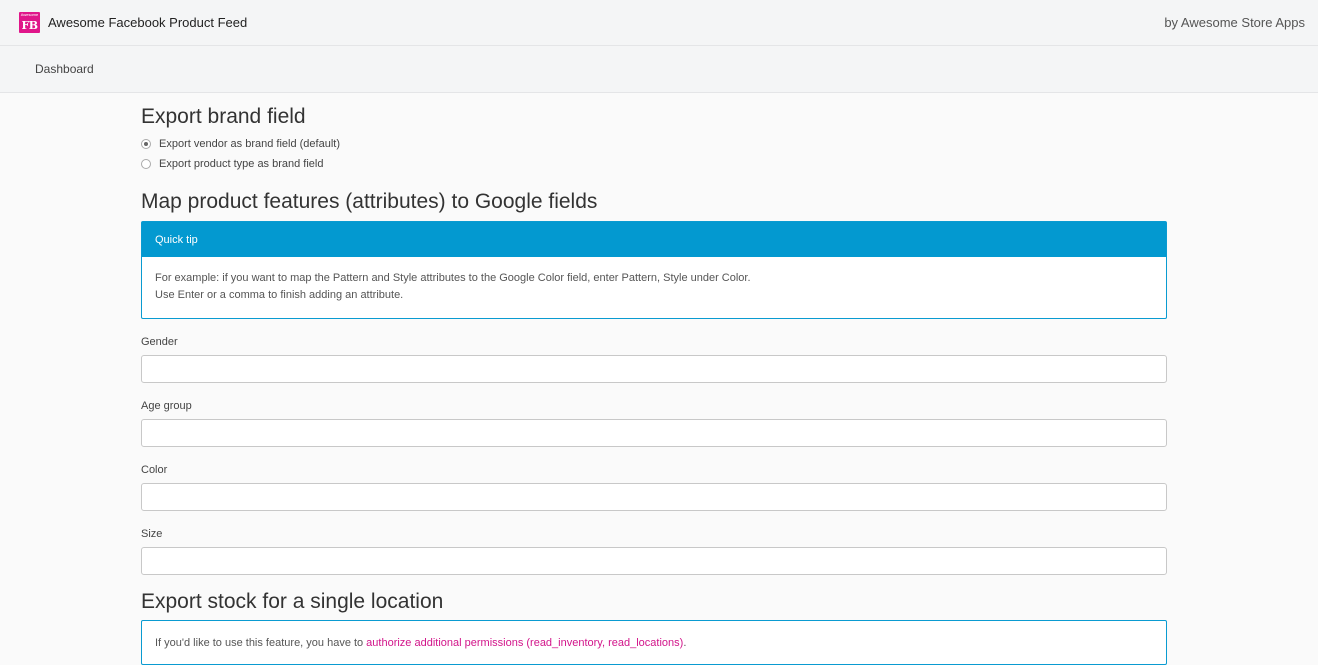 This screenshot has height=665, width=1318. Describe the element at coordinates (654, 561) in the screenshot. I see `size-input` at that location.